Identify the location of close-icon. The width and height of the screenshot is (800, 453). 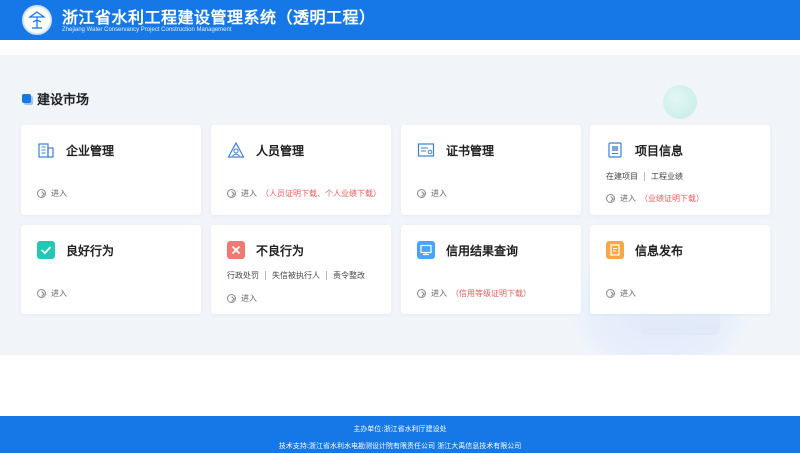
(236, 250).